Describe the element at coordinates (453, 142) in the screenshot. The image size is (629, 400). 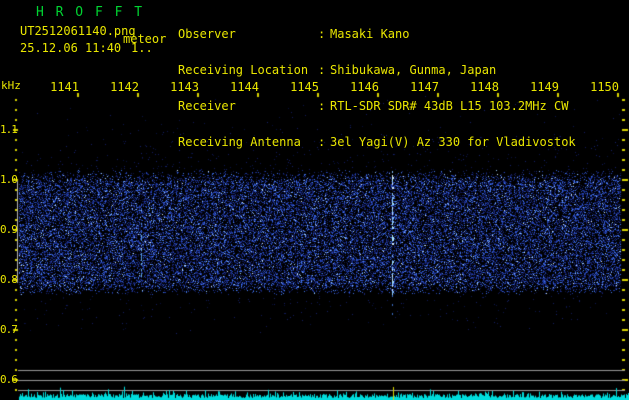
I see `info-value: 3el Yagi(V) Az 330 for Vladivostok` at that location.